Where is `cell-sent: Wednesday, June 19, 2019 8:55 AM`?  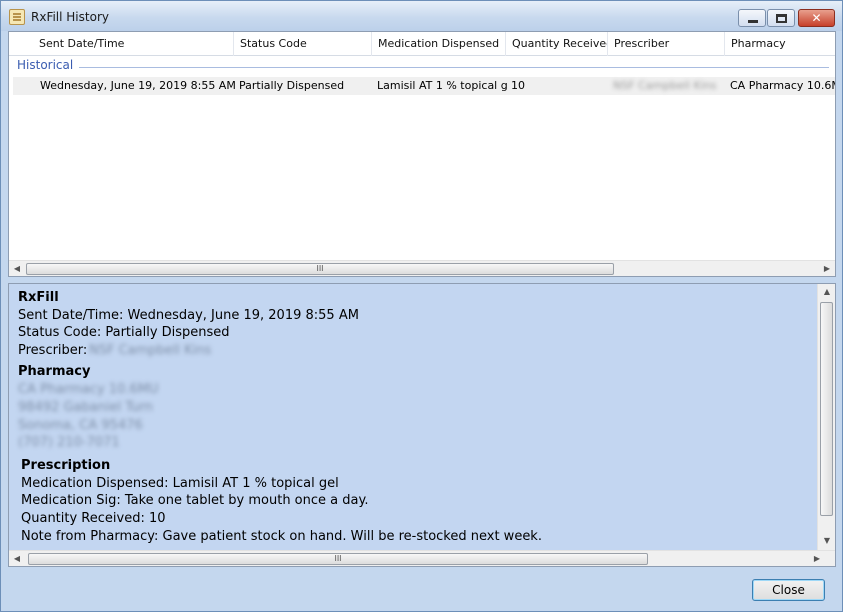
cell-sent: Wednesday, June 19, 2019 8:55 AM is located at coordinates (138, 85).